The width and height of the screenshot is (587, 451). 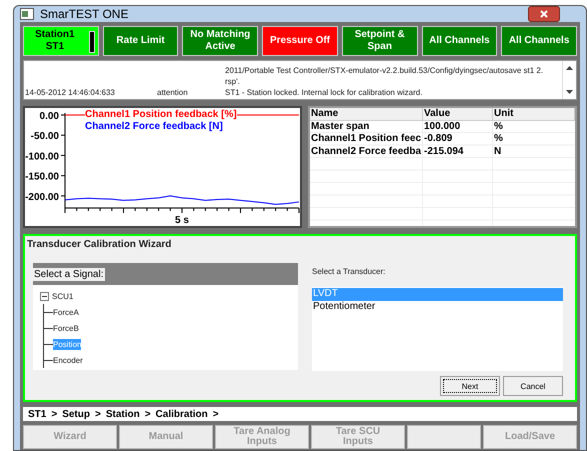 What do you see at coordinates (323, 92) in the screenshot?
I see `log-message: ST1 - Station locked. Internal lock for calibration wizard.` at bounding box center [323, 92].